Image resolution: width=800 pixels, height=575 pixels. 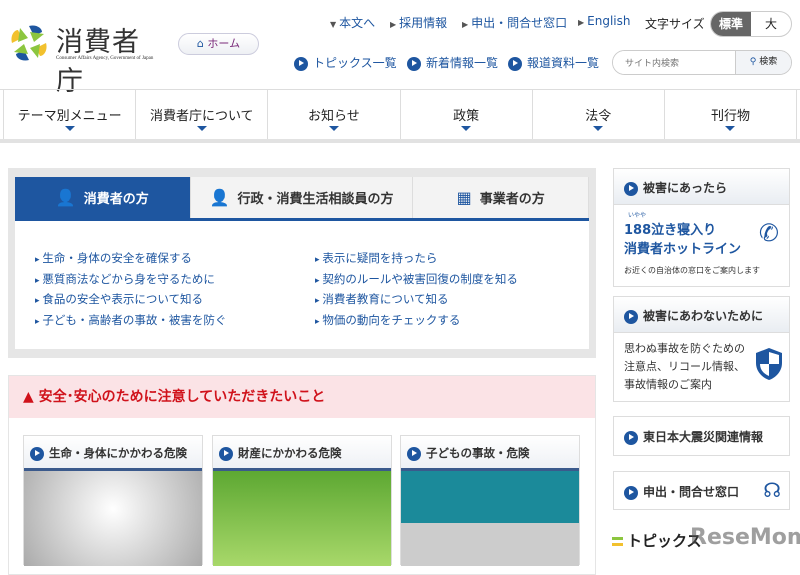 What do you see at coordinates (65, 197) in the screenshot?
I see `person-icon: 👤` at bounding box center [65, 197].